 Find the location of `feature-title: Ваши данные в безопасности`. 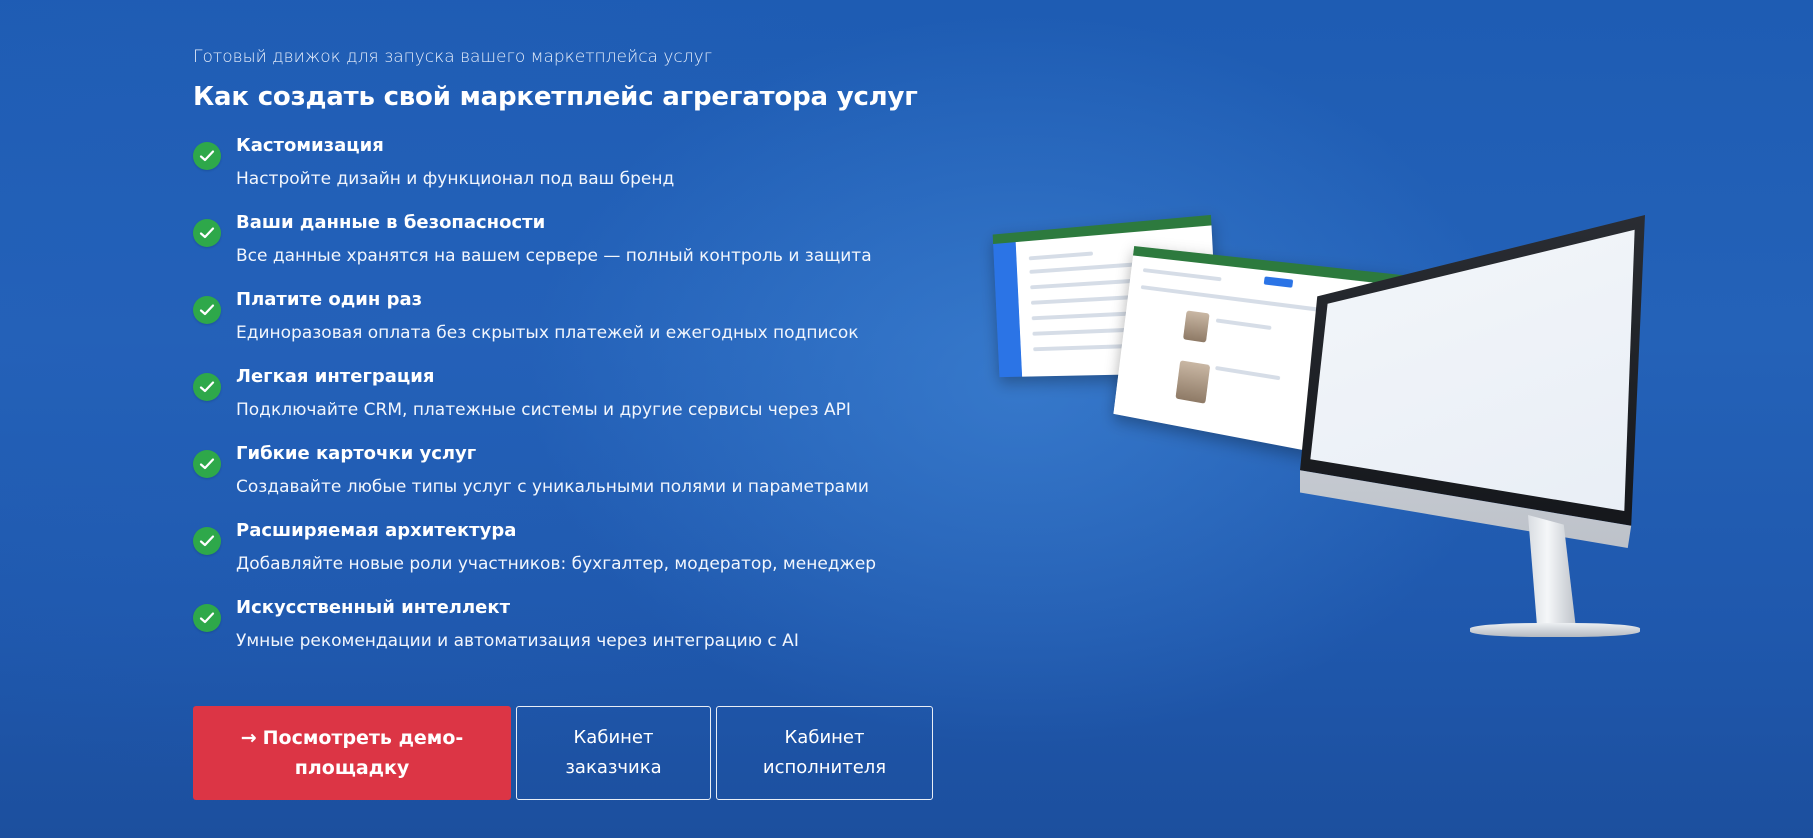

feature-title: Ваши данные в безопасности is located at coordinates (391, 222).